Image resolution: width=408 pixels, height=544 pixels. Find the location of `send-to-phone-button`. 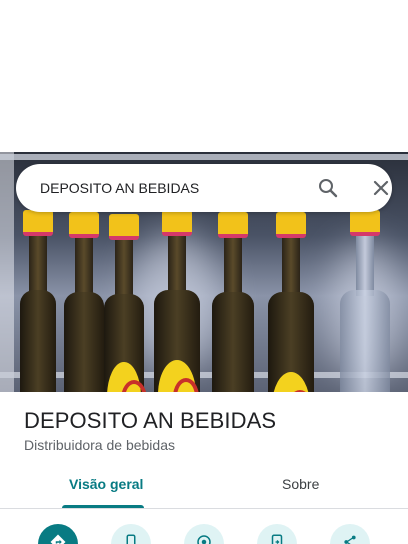

send-to-phone-button is located at coordinates (277, 534).